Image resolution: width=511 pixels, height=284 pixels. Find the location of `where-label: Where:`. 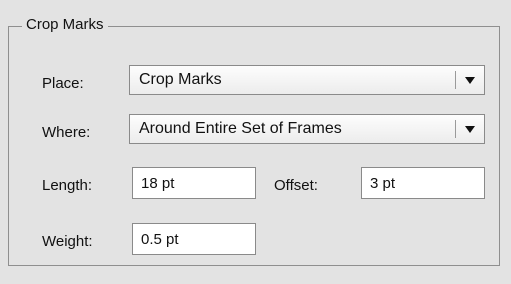

where-label: Where: is located at coordinates (66, 132).